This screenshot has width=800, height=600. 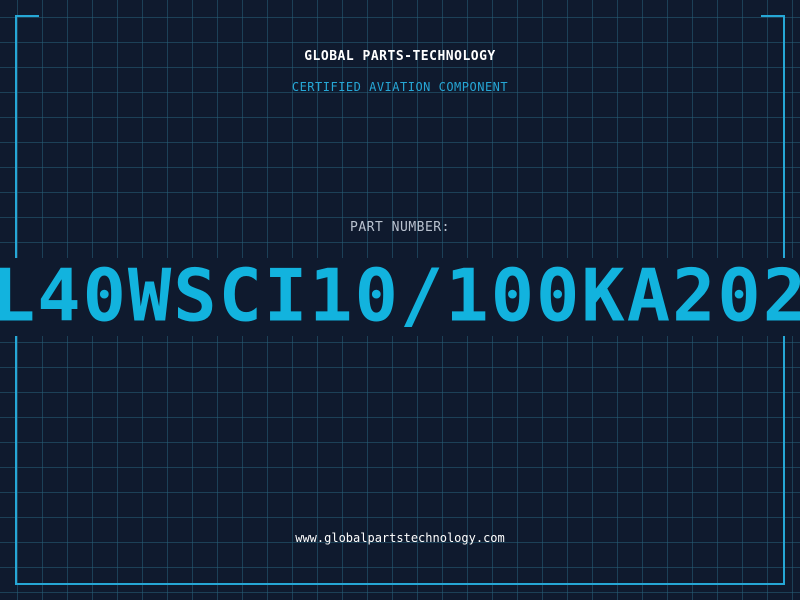 What do you see at coordinates (400, 87) in the screenshot?
I see `certification-subtitle: CERTIFIED AVIATION COMPONENT` at bounding box center [400, 87].